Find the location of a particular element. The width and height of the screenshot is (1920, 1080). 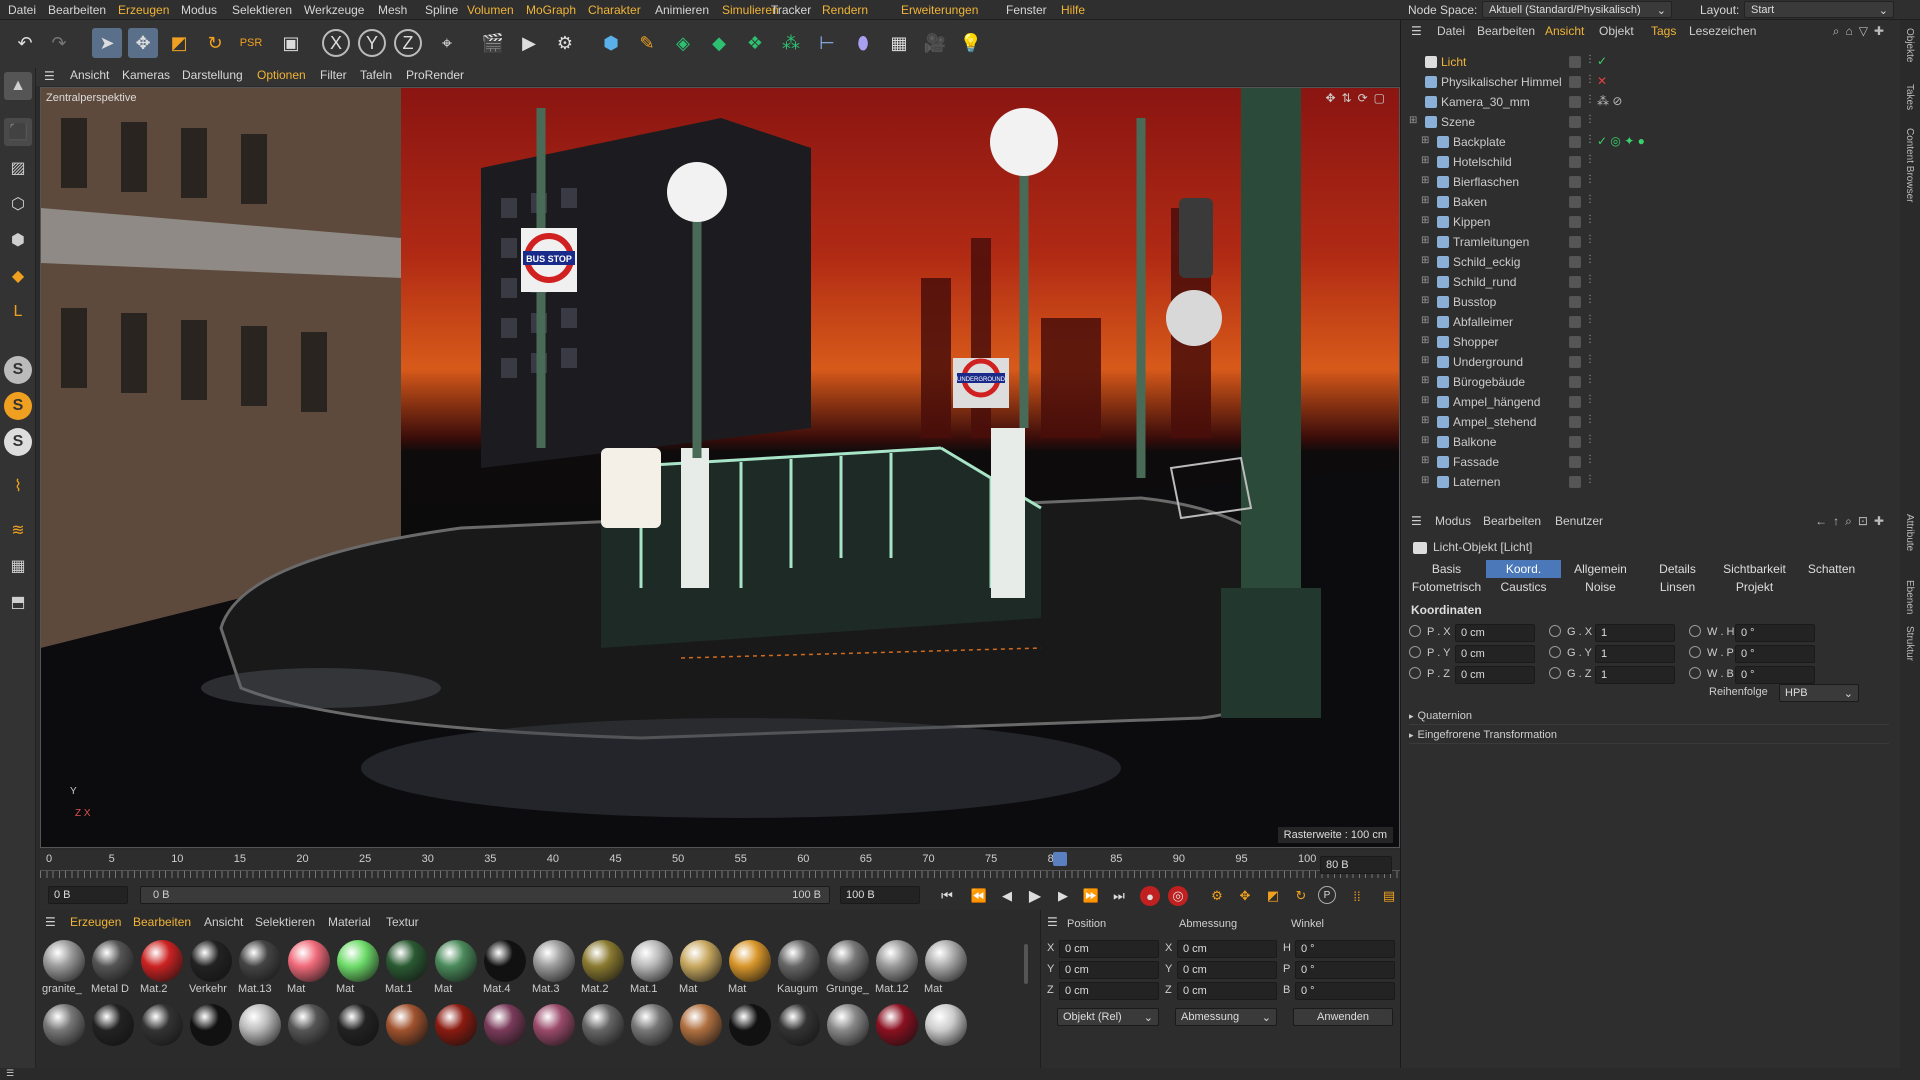

material-swatch: Mat.4 is located at coordinates (505, 970).